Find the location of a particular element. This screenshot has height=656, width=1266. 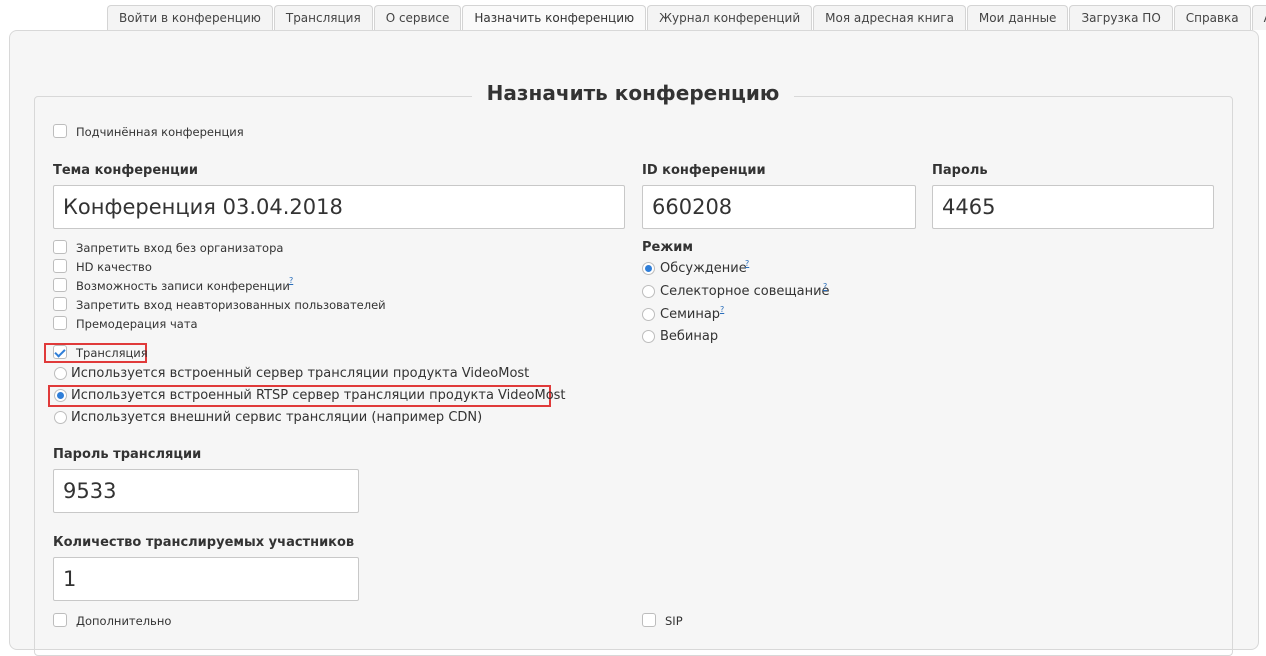

option-require-organizer-checkbox is located at coordinates (60, 247).